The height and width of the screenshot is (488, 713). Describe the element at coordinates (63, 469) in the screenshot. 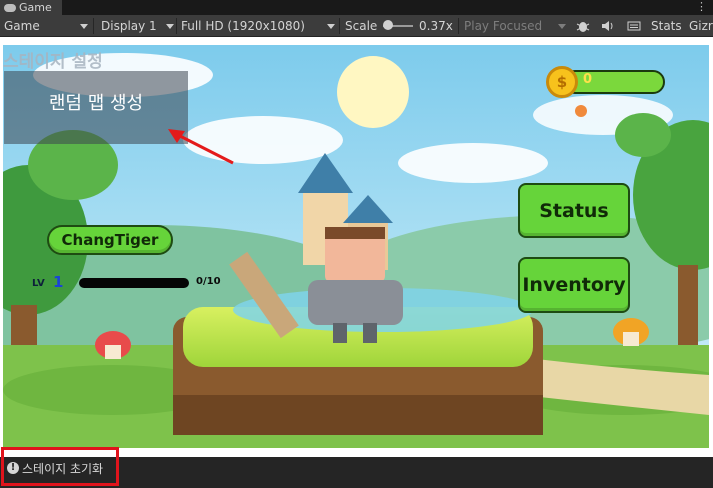

I see `status-message: 스테이지 초기화` at that location.